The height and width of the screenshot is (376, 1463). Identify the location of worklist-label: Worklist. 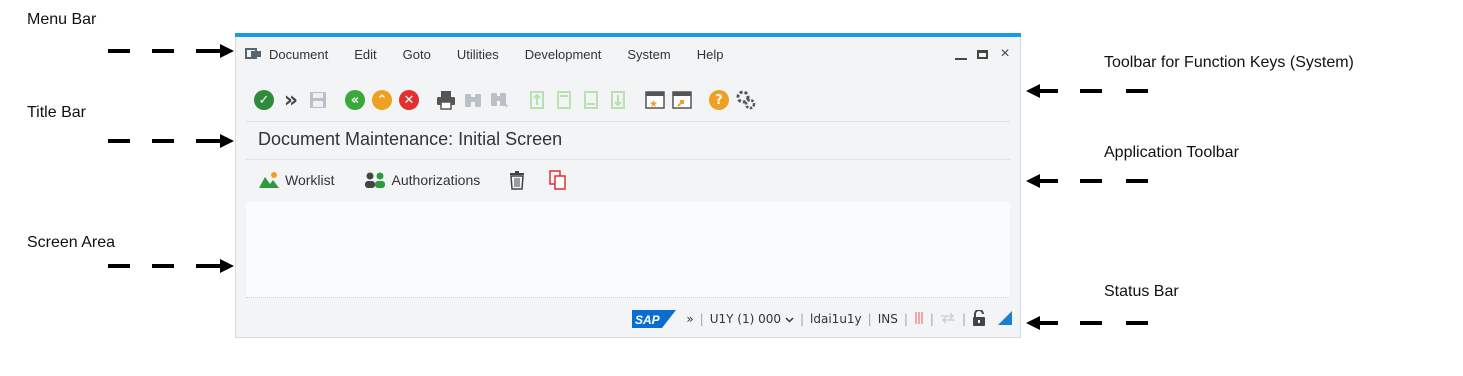
(310, 180).